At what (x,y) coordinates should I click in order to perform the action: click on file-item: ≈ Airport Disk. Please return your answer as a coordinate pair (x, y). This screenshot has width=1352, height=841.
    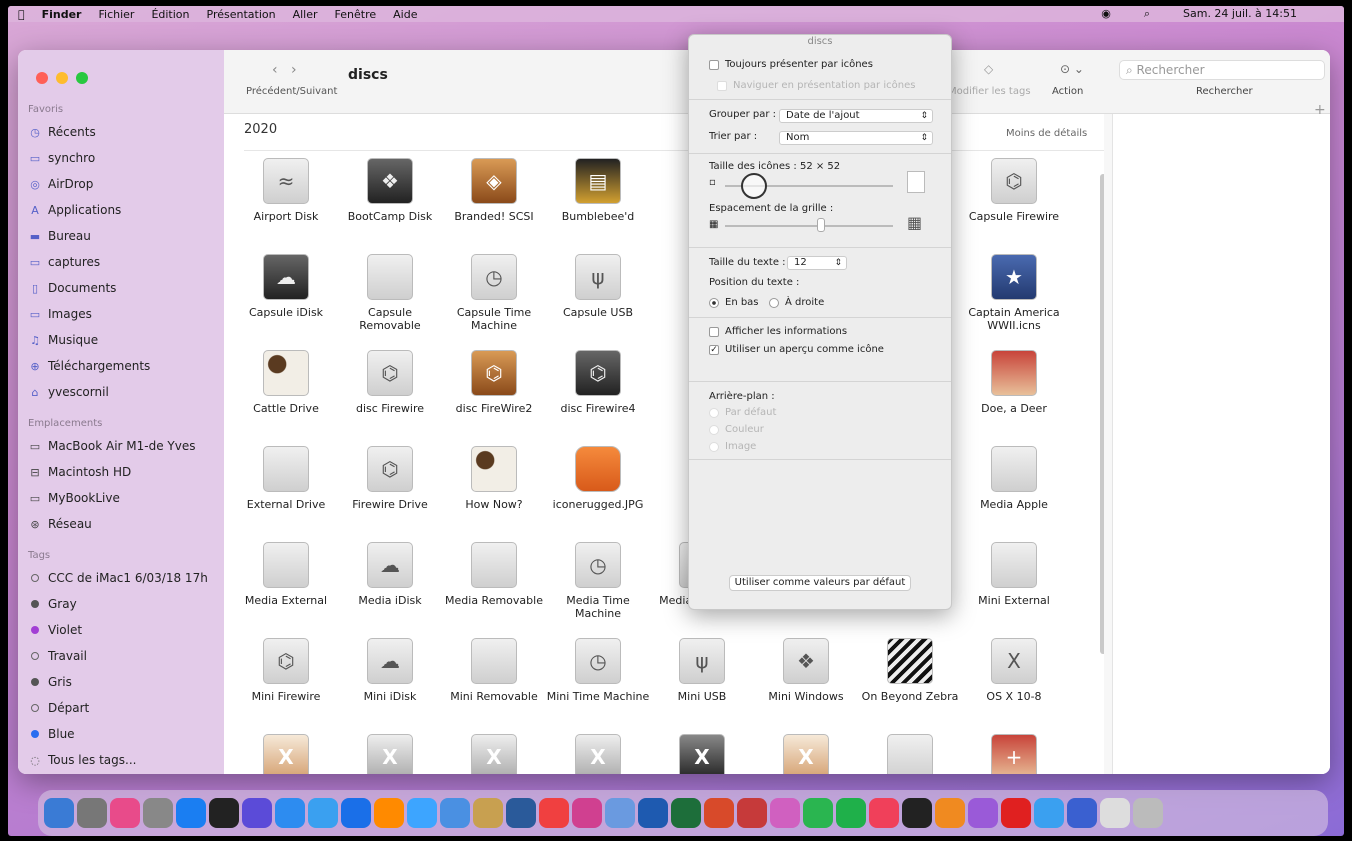
    Looking at the image, I should click on (286, 190).